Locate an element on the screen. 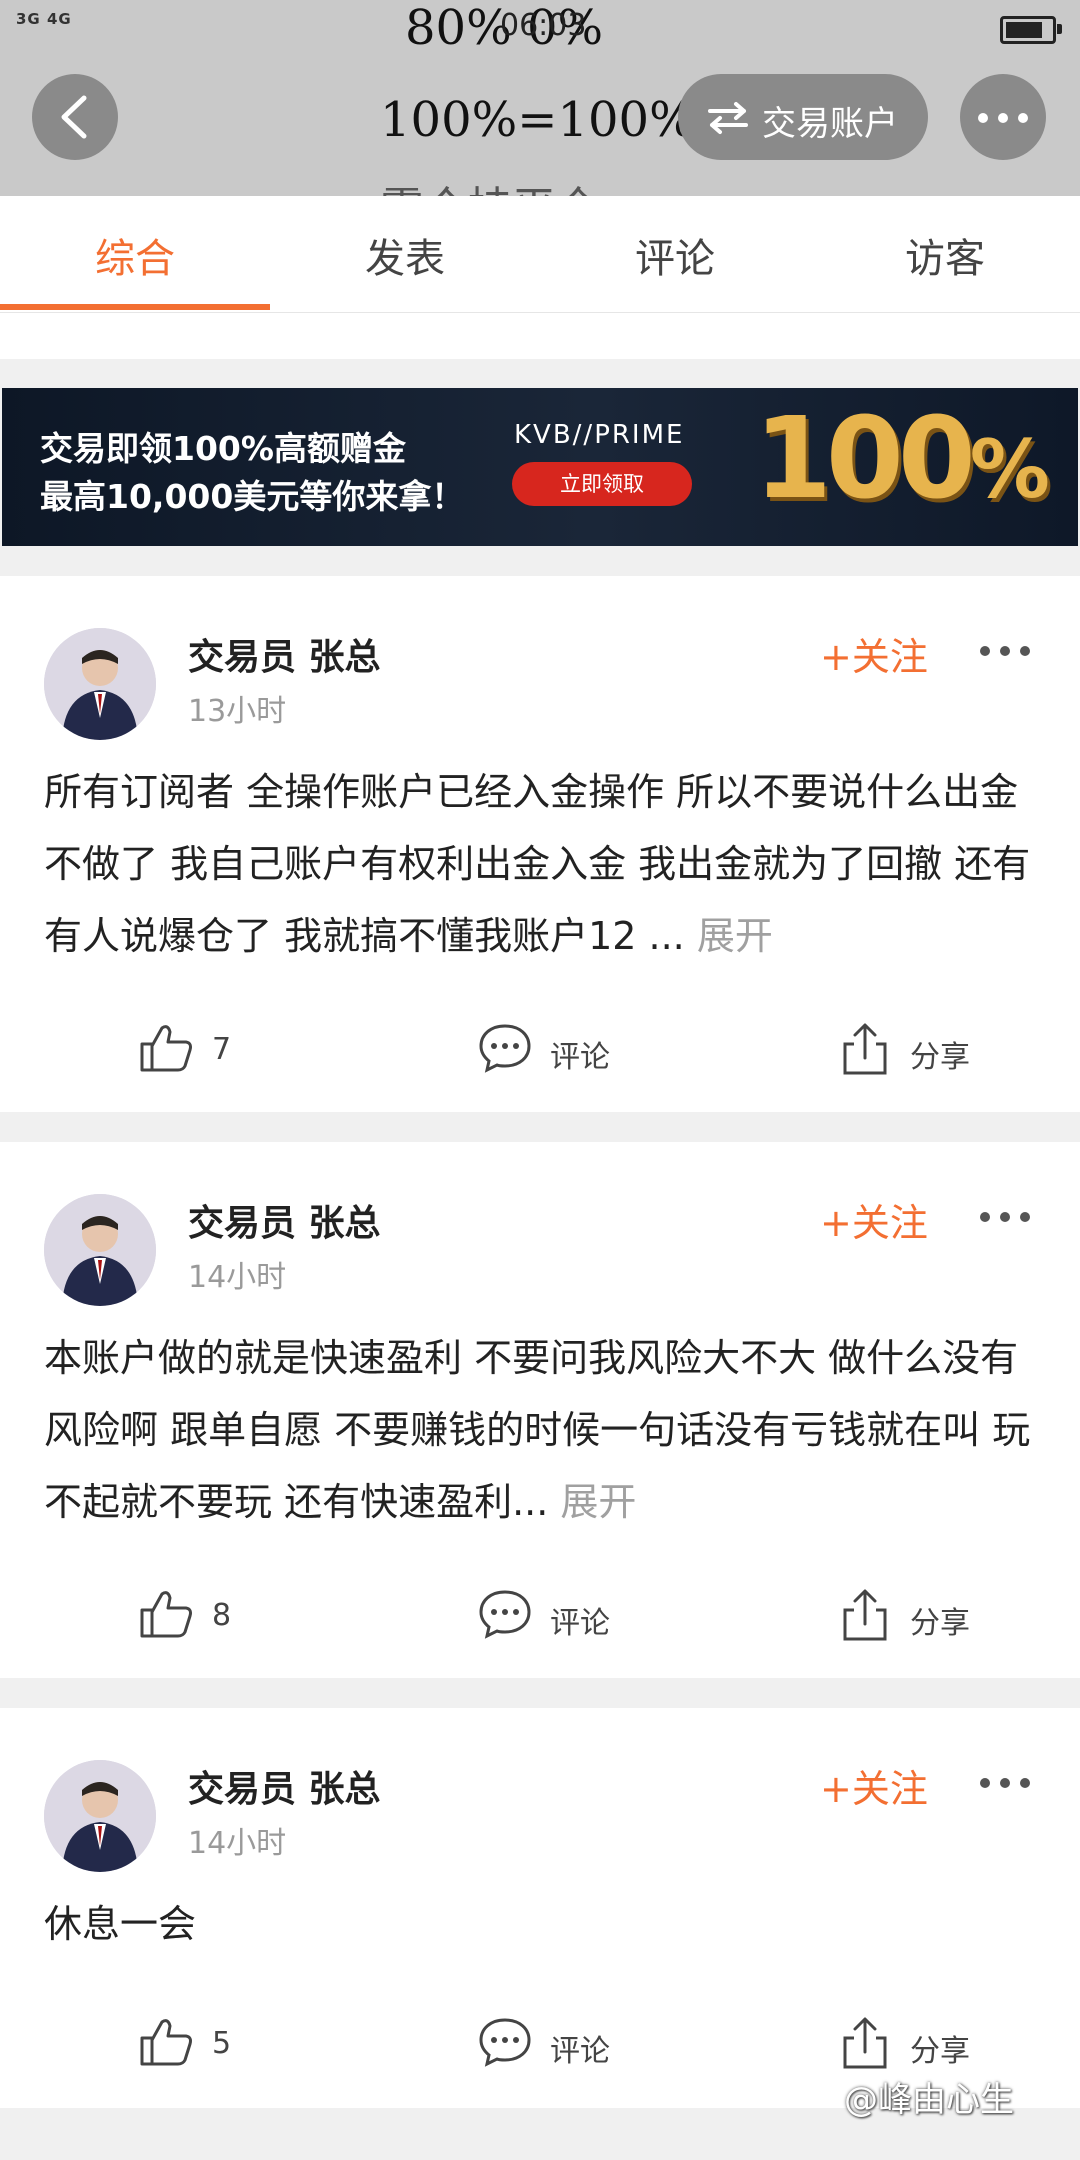  banner-big-number: 100 is located at coordinates (865, 459).